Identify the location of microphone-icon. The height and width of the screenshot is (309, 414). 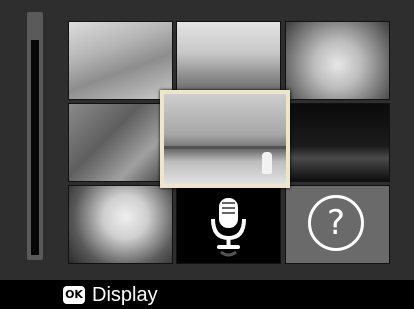
(228, 227).